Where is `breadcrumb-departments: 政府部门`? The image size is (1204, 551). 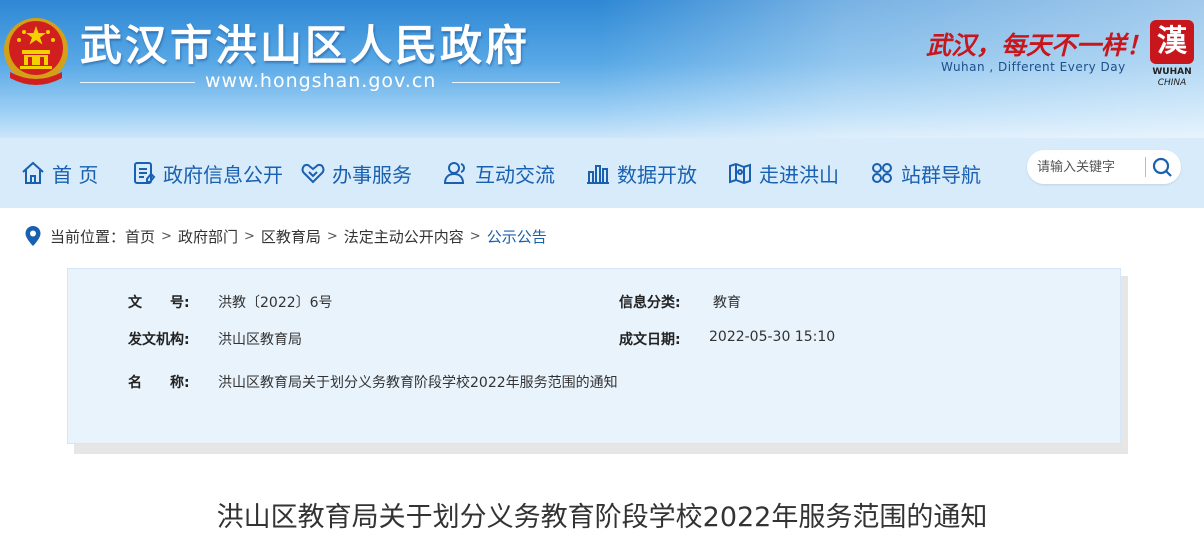
breadcrumb-departments: 政府部门 is located at coordinates (208, 236).